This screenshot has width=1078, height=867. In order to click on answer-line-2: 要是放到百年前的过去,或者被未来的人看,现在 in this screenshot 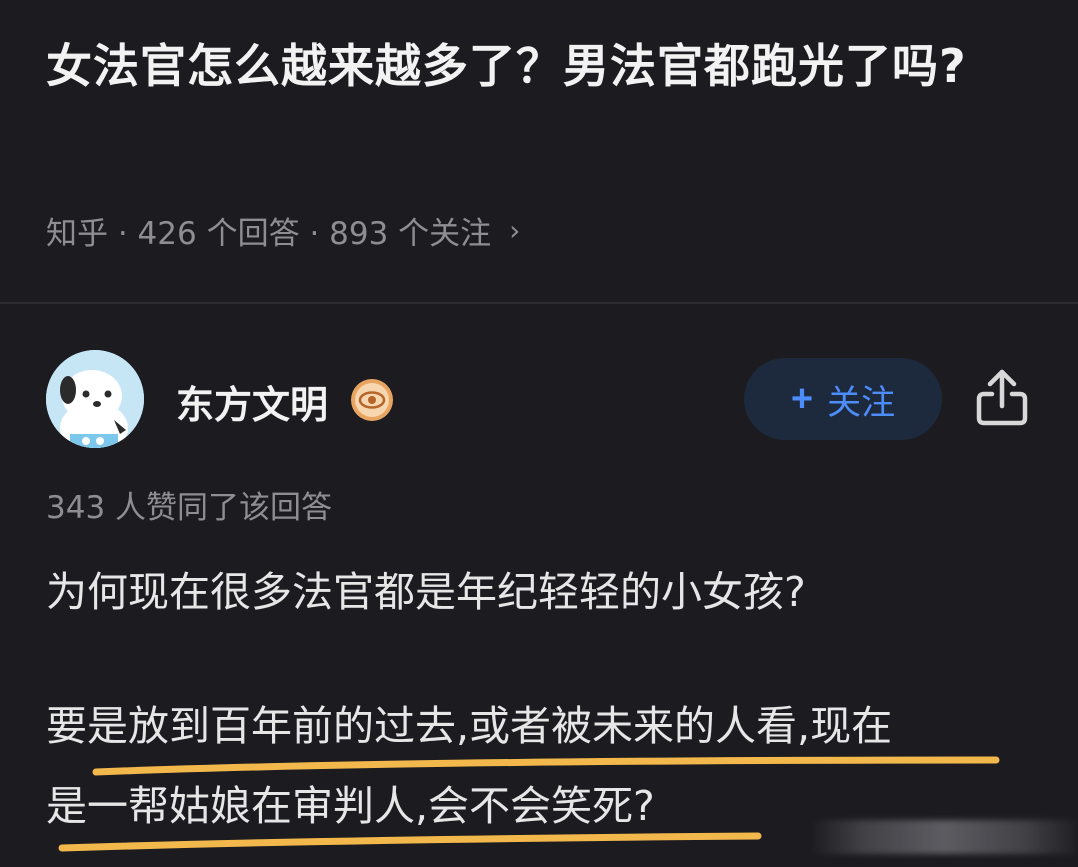, I will do `click(469, 726)`.